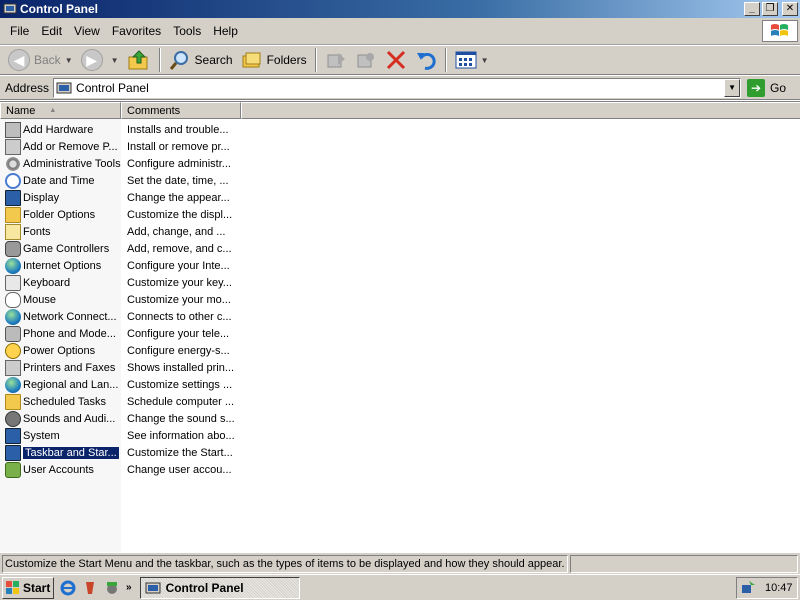  What do you see at coordinates (51, 31) in the screenshot?
I see `menu-edit: Edit` at bounding box center [51, 31].